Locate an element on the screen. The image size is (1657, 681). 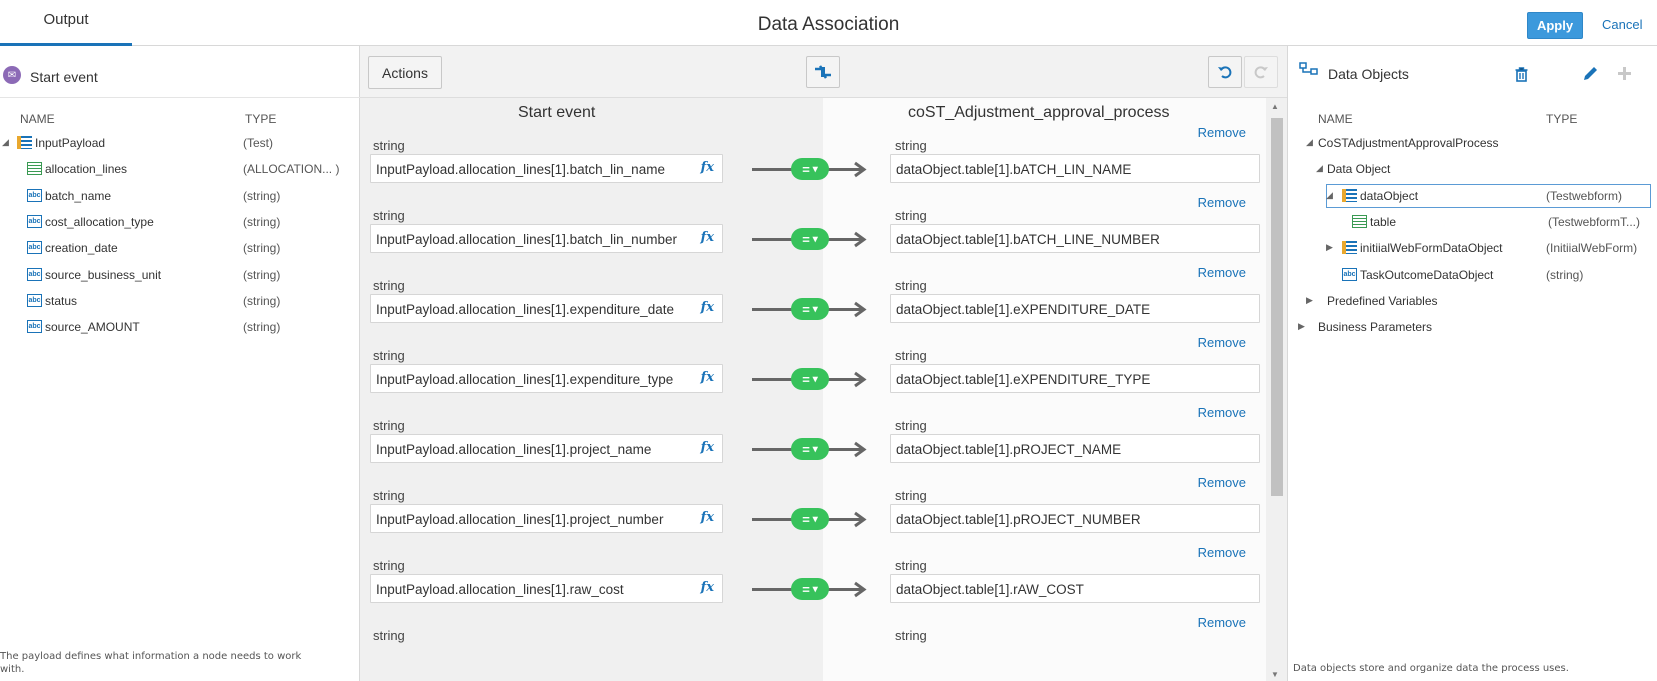
mapping-scrollbar: ▲ ▼ is located at coordinates (1276, 389).